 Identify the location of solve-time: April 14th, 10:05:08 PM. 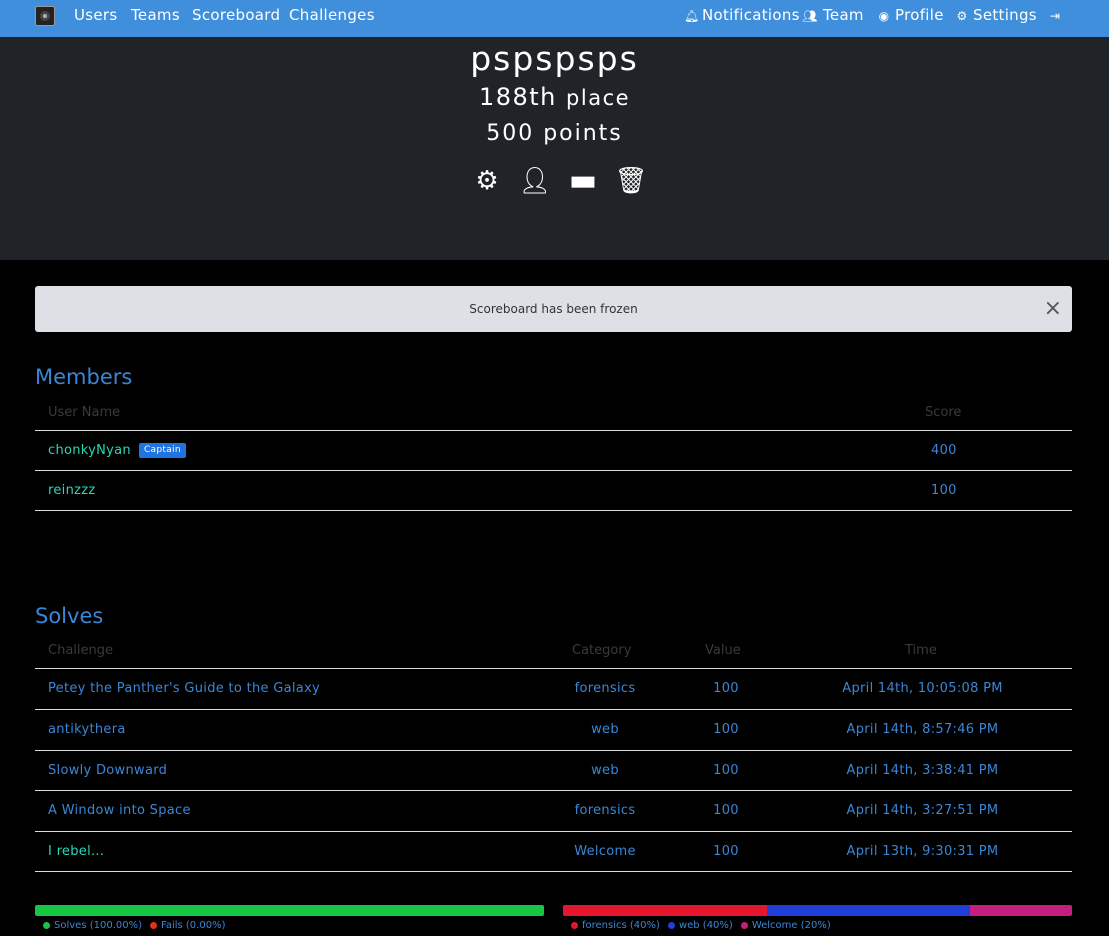
(922, 688).